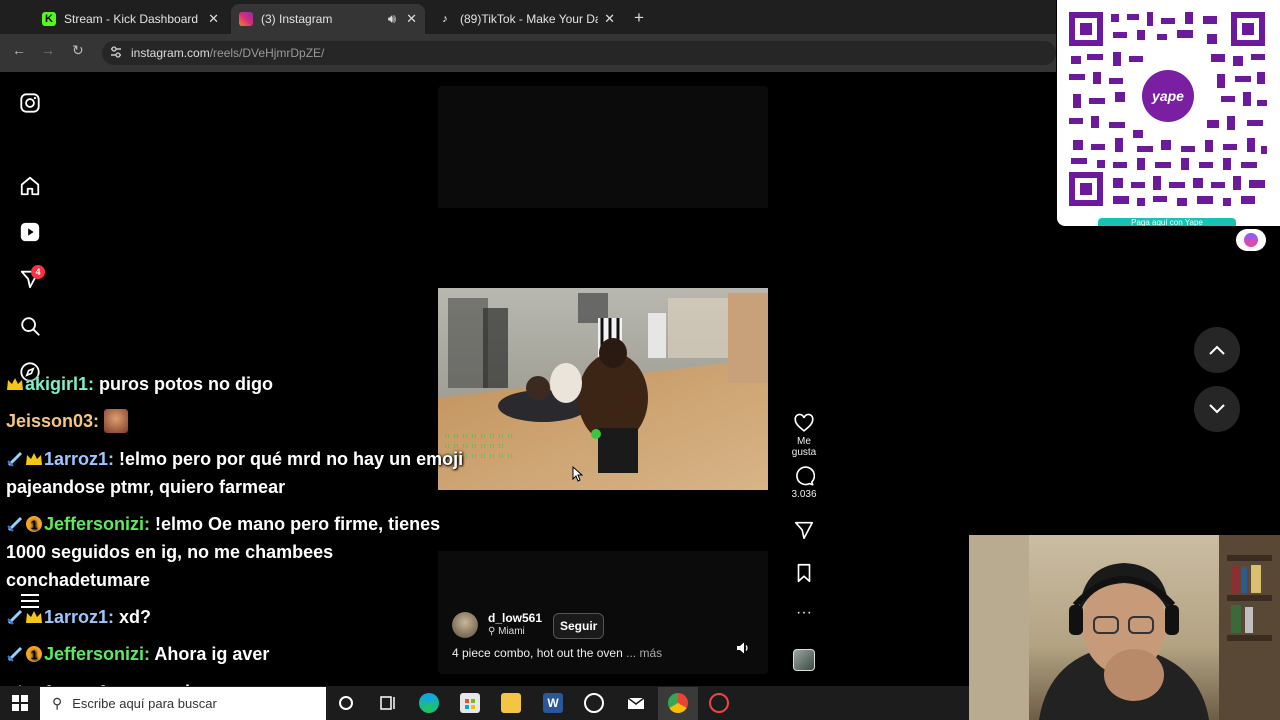  Describe the element at coordinates (511, 703) in the screenshot. I see `file-explorer-icon` at that location.